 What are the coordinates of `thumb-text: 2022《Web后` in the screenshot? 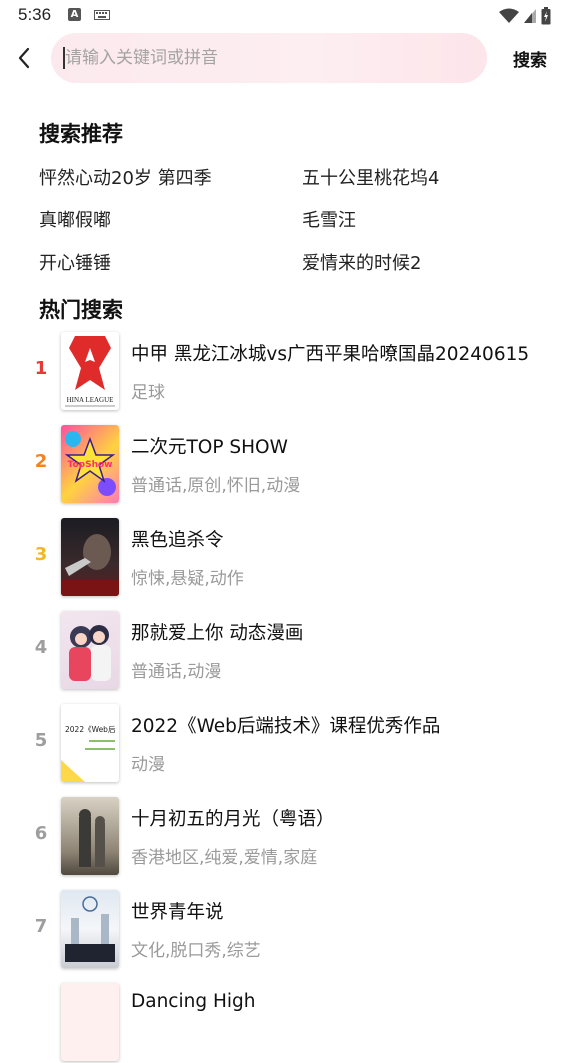 It's located at (90, 729).